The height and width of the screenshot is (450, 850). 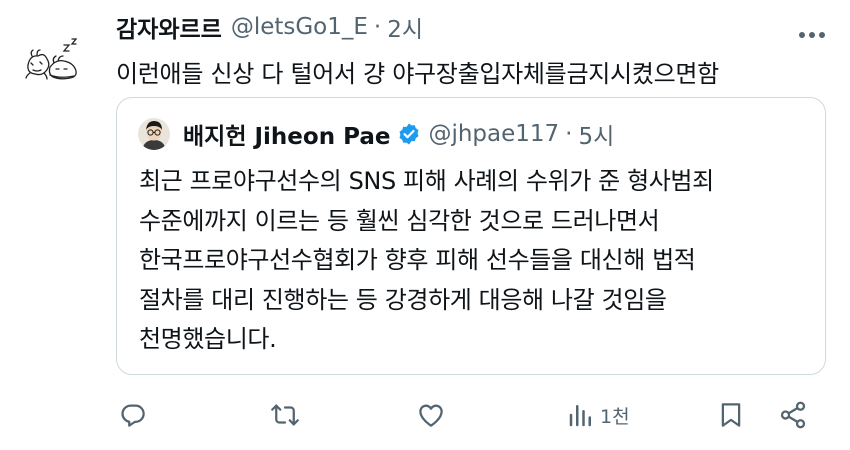 What do you see at coordinates (208, 339) in the screenshot?
I see `quoted-text-line: 천명했습니다.` at bounding box center [208, 339].